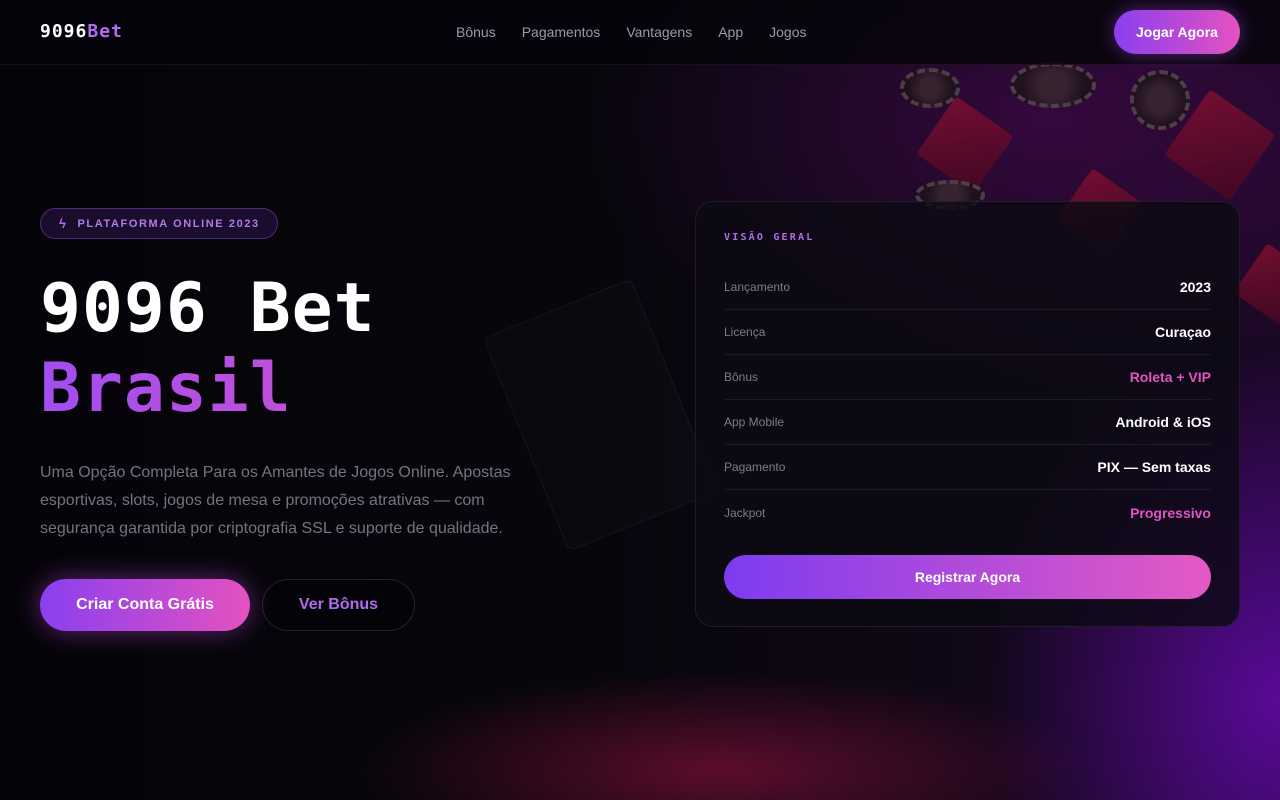 Image resolution: width=1280 pixels, height=800 pixels. Describe the element at coordinates (105, 31) in the screenshot. I see `logo-accent: Bet` at that location.